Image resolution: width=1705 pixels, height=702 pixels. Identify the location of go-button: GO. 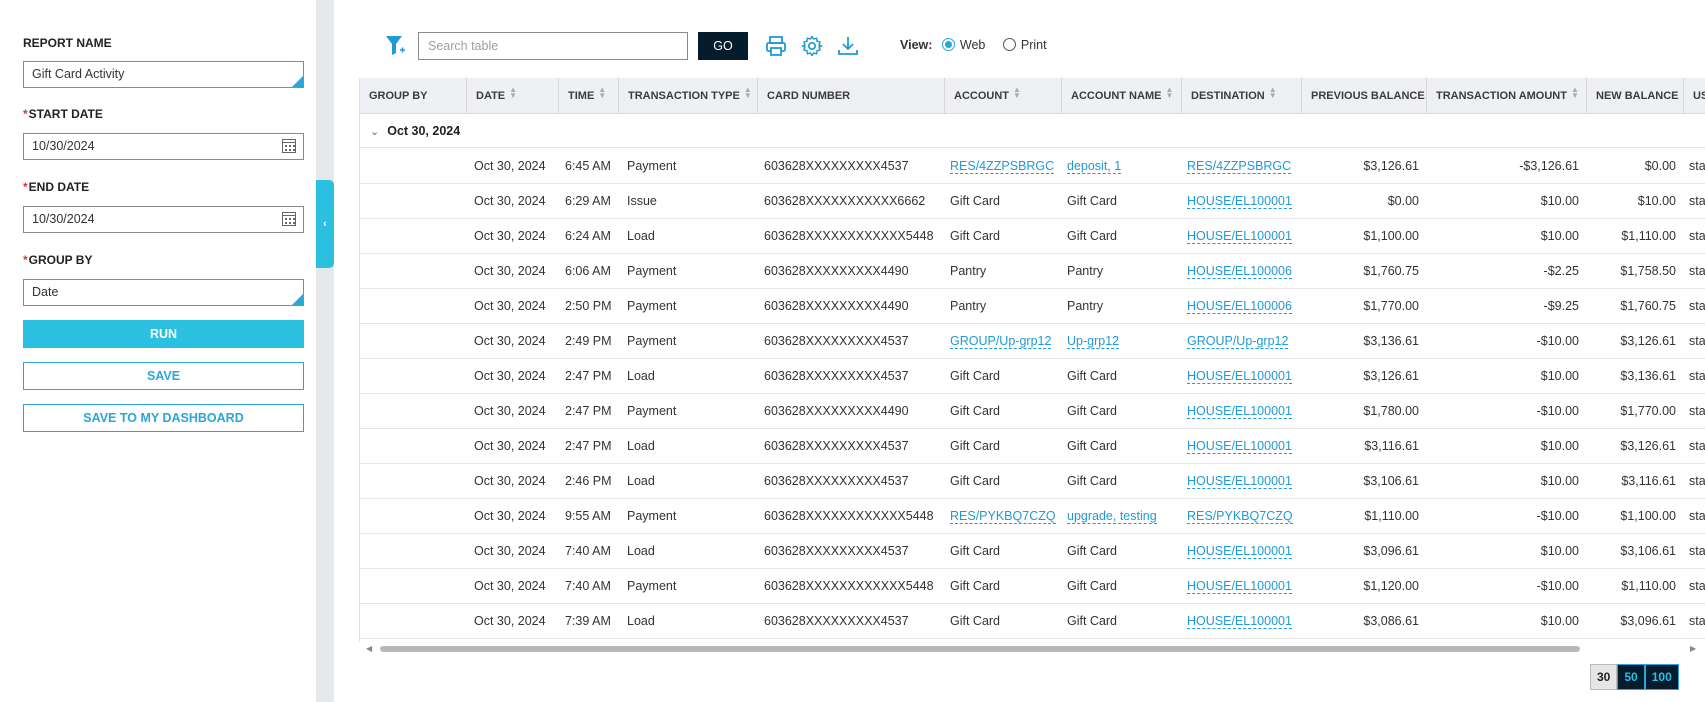
(723, 46).